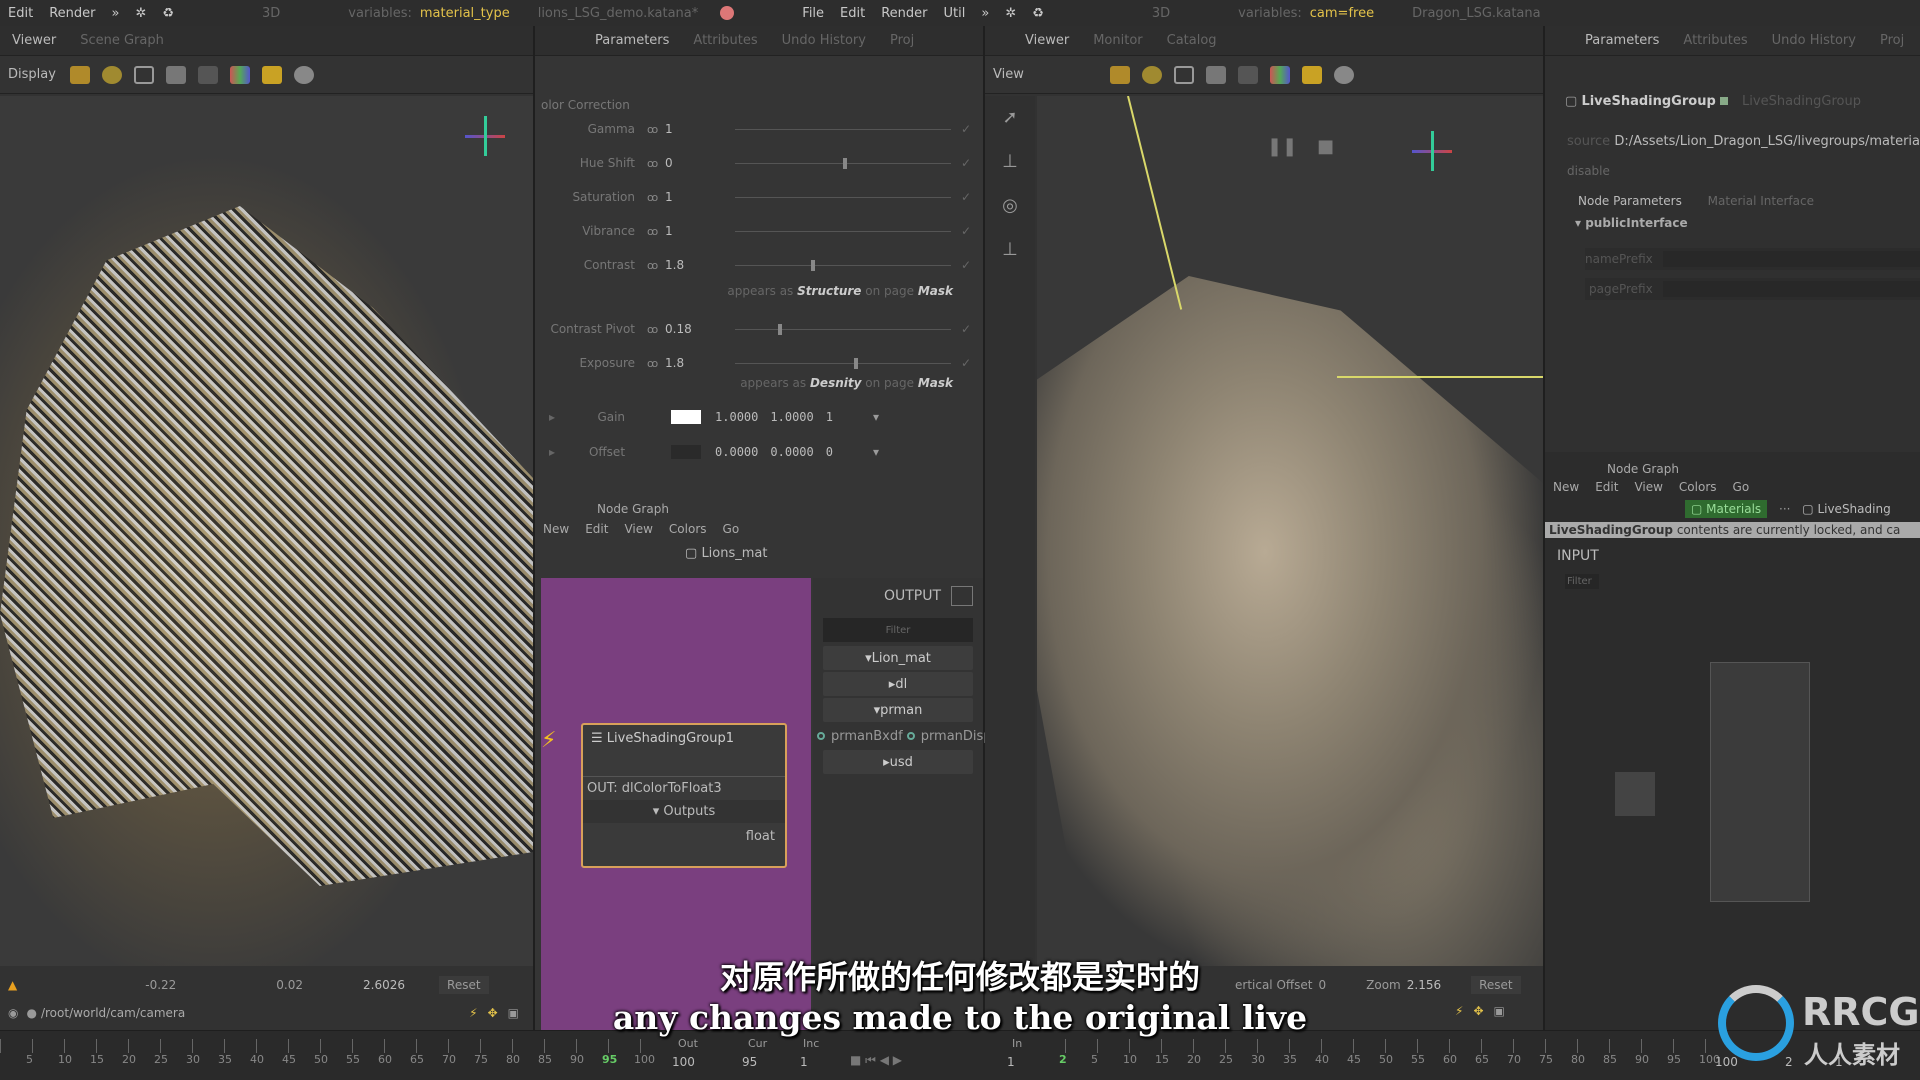  What do you see at coordinates (684, 811) in the screenshot?
I see `node-outputs: ▾ Outputs` at bounding box center [684, 811].